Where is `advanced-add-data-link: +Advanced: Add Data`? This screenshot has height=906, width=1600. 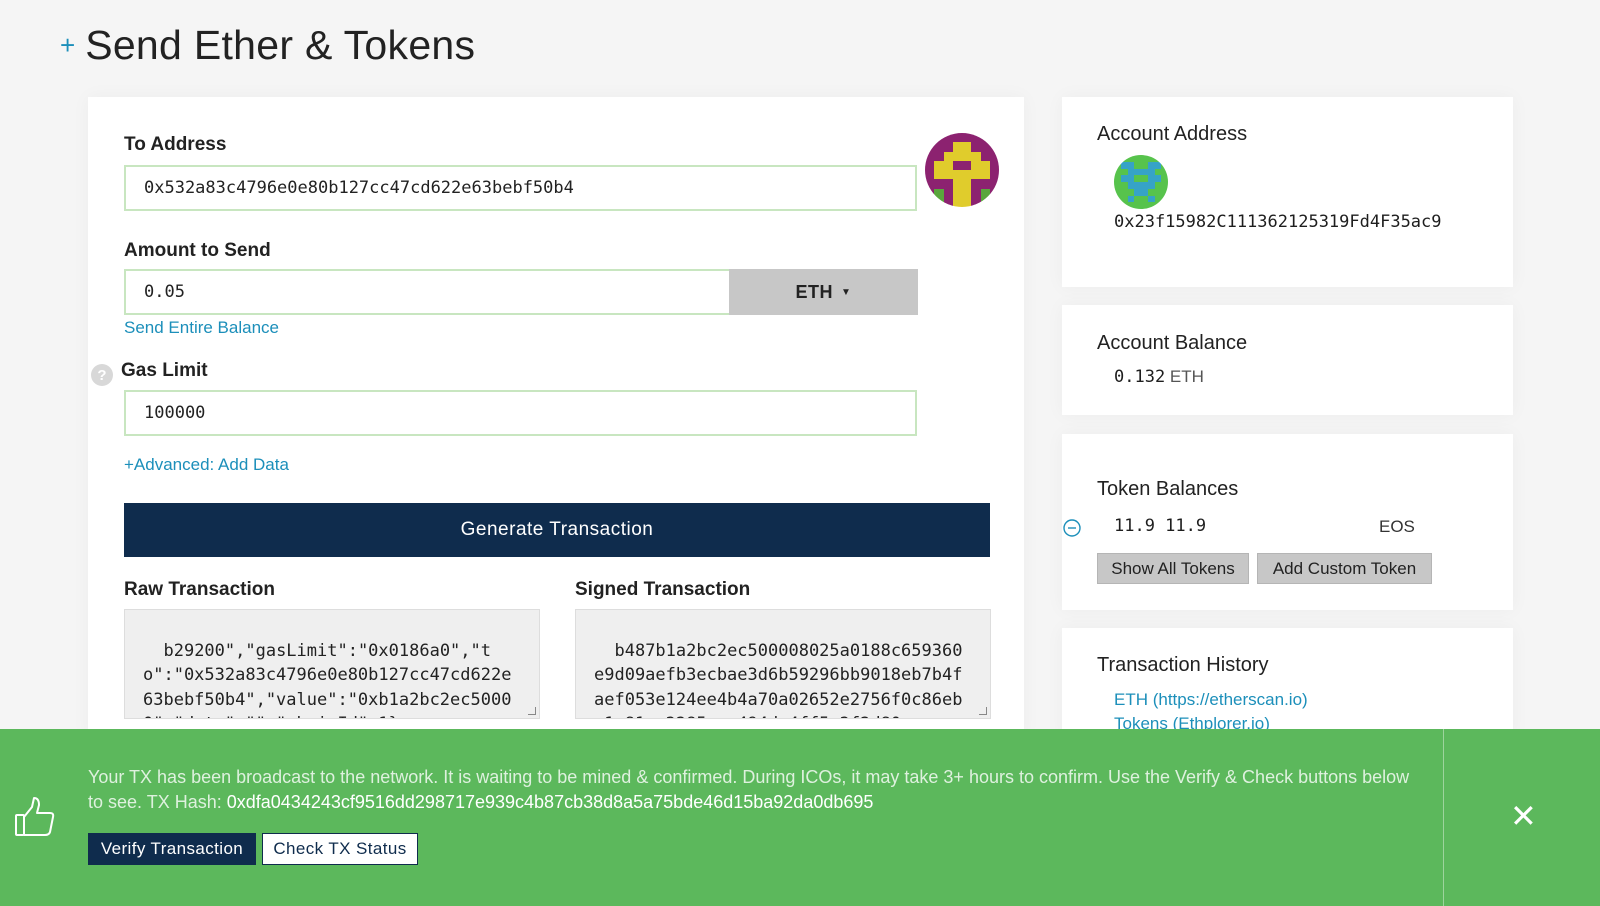 advanced-add-data-link: +Advanced: Add Data is located at coordinates (206, 465).